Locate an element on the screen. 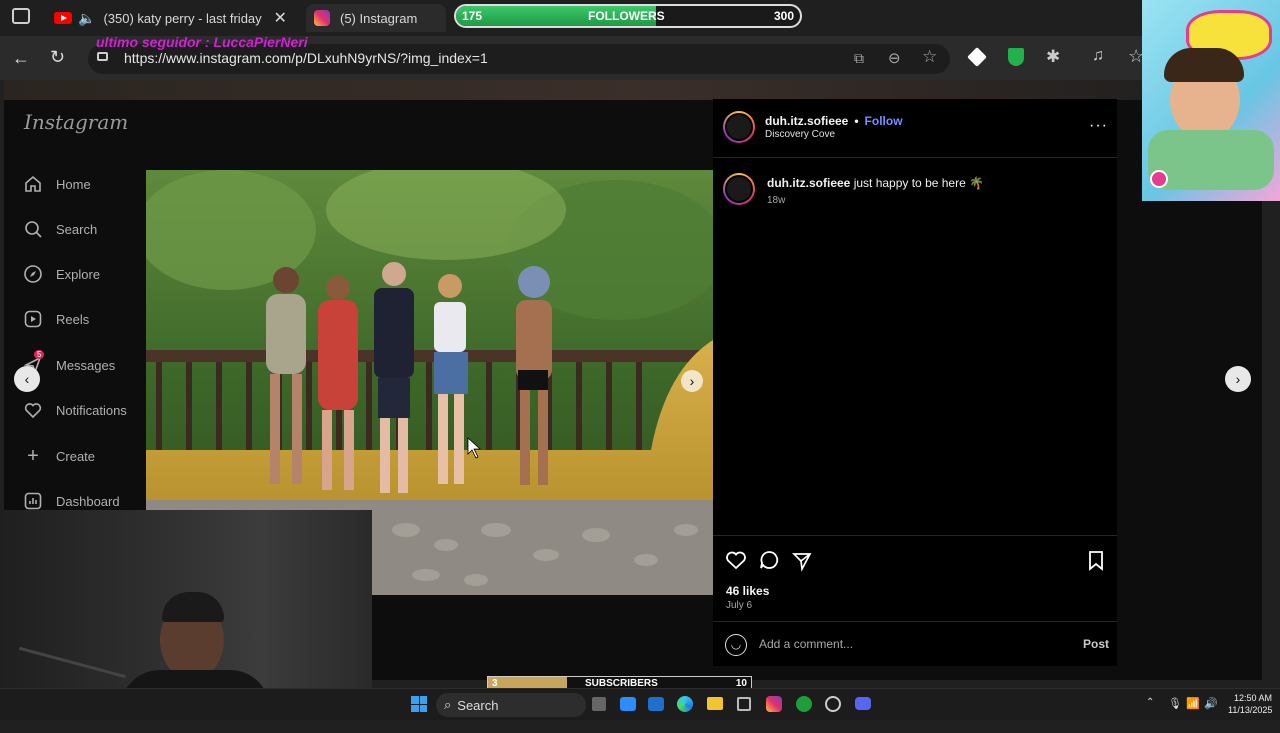 This screenshot has height=733, width=1280. bookmark-icon is located at coordinates (1096, 563).